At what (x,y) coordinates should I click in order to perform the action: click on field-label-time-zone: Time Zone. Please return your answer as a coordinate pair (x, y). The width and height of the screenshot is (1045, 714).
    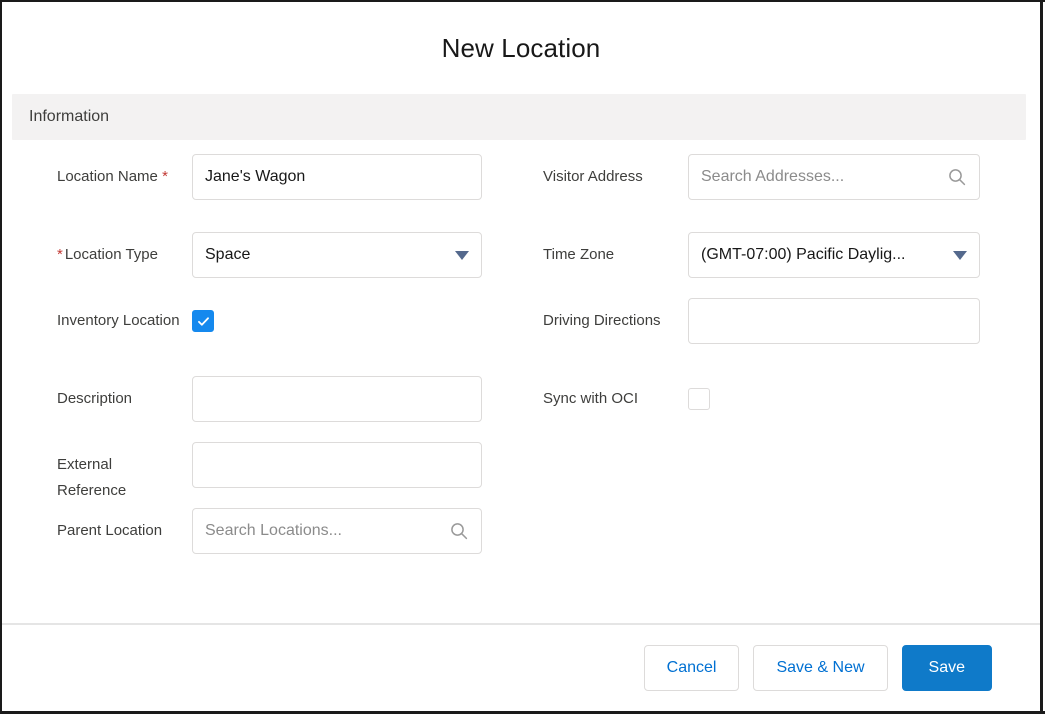
    Looking at the image, I should click on (615, 250).